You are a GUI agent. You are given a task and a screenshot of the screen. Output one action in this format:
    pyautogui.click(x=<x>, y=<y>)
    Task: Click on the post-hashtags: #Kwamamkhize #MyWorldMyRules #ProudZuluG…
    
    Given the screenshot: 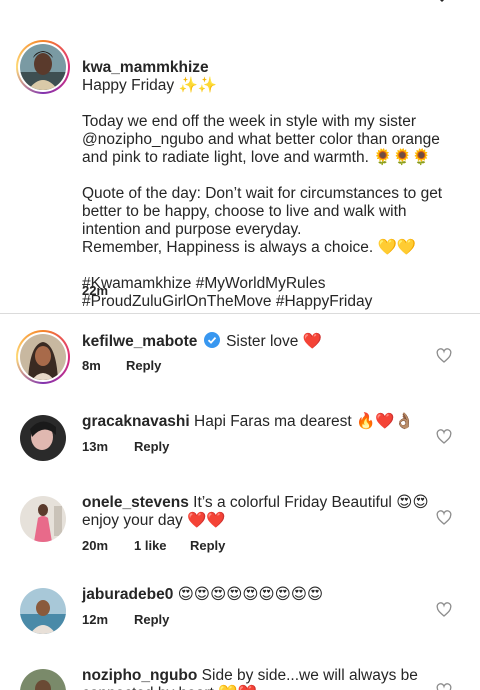 What is the action you would take?
    pyautogui.click(x=267, y=293)
    